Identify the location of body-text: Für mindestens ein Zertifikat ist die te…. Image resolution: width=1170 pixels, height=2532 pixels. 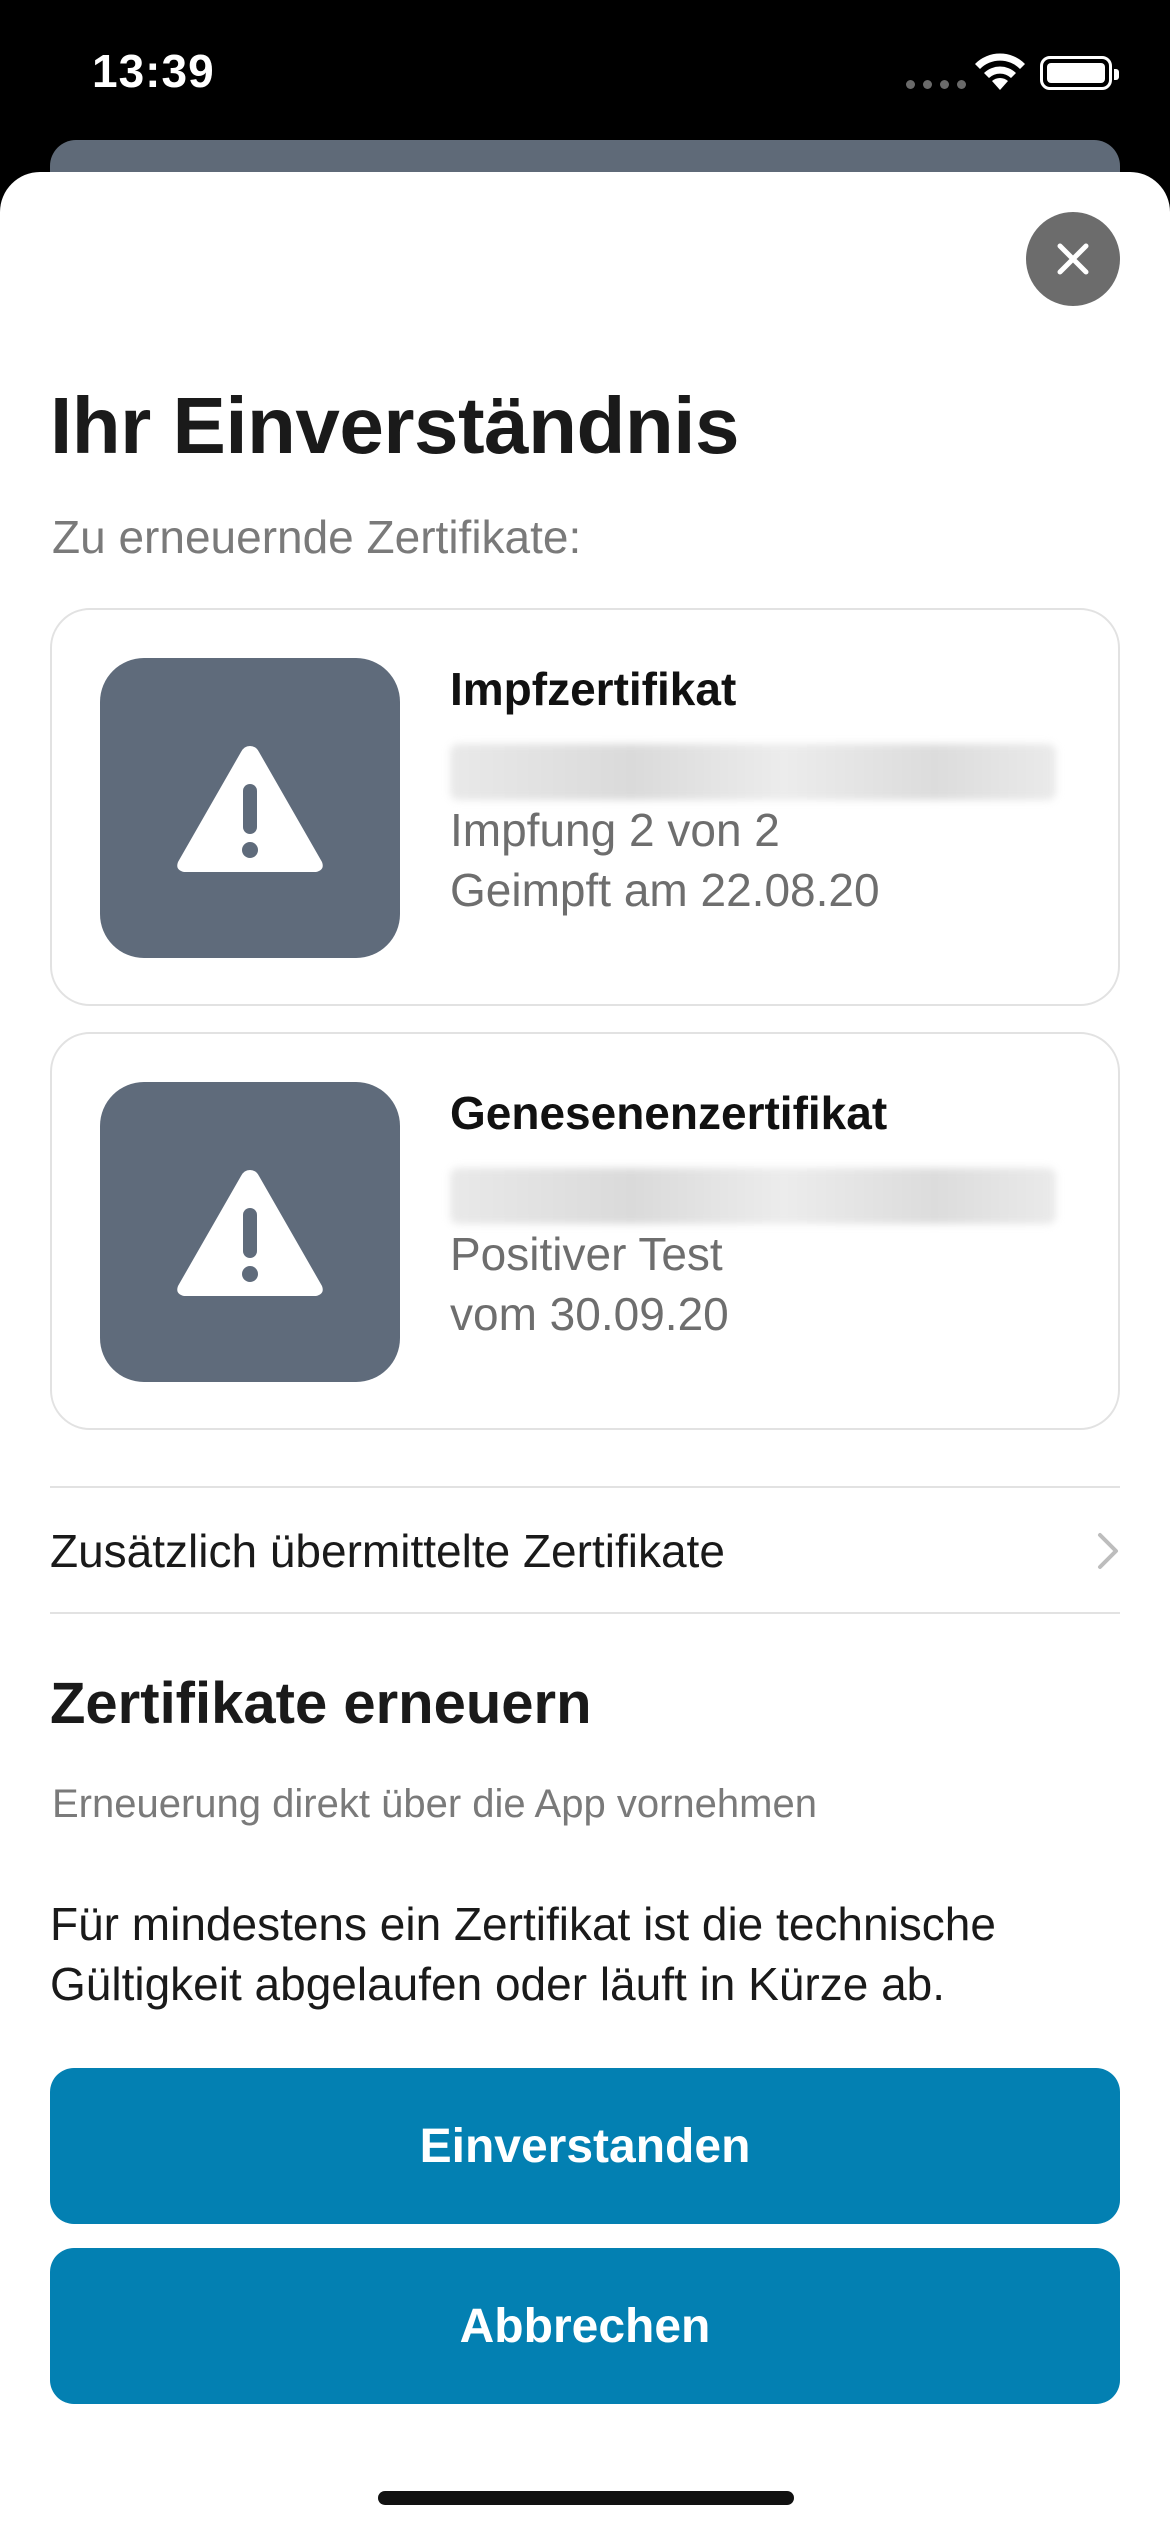
(523, 1954).